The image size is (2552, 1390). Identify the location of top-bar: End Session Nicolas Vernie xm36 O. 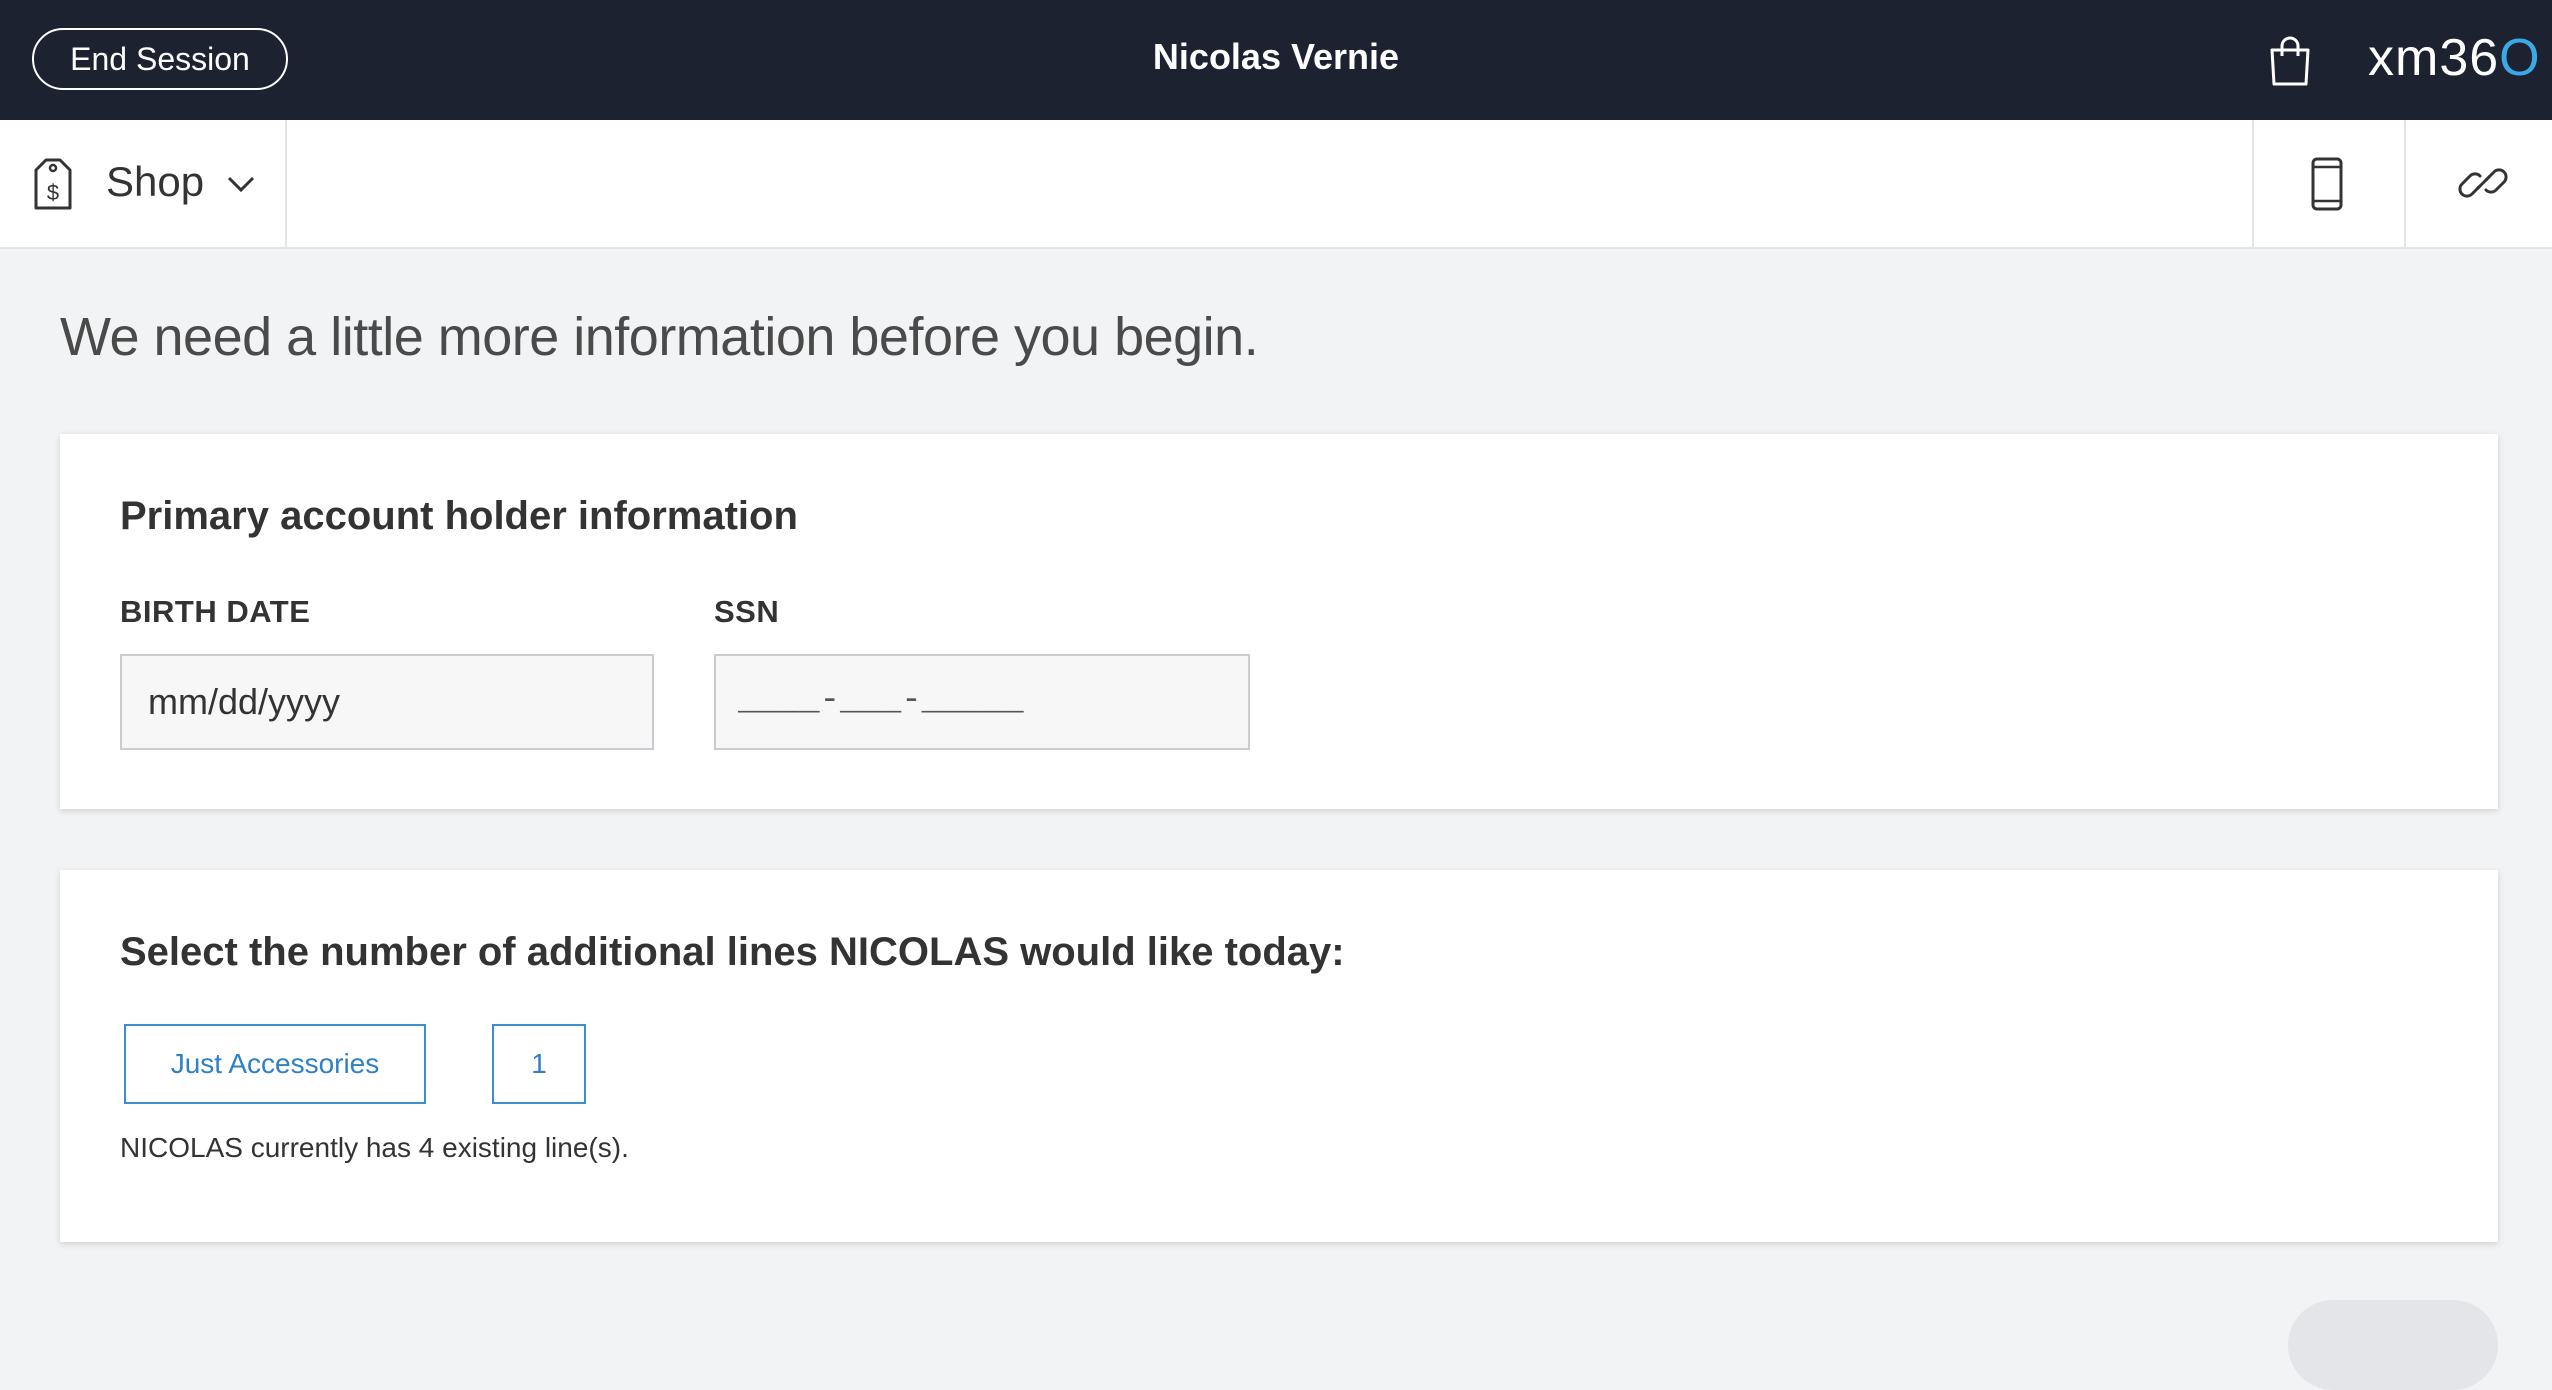
(1276, 60).